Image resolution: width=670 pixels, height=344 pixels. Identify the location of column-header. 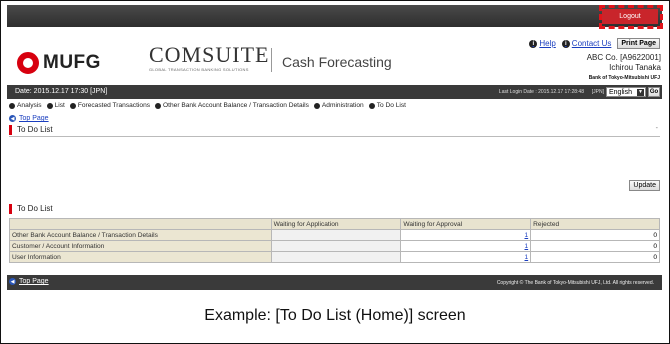
(140, 224).